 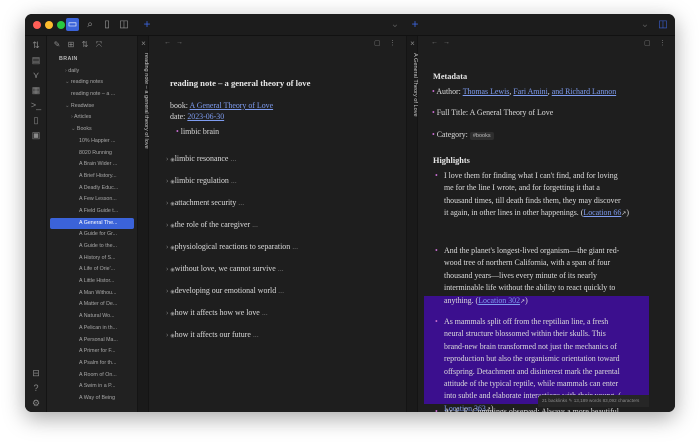 I want to click on grid-icon: ▦, so click(x=36, y=90).